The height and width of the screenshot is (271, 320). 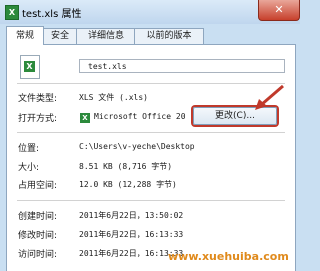 What do you see at coordinates (38, 236) in the screenshot?
I see `modified-label: 修改时间:` at bounding box center [38, 236].